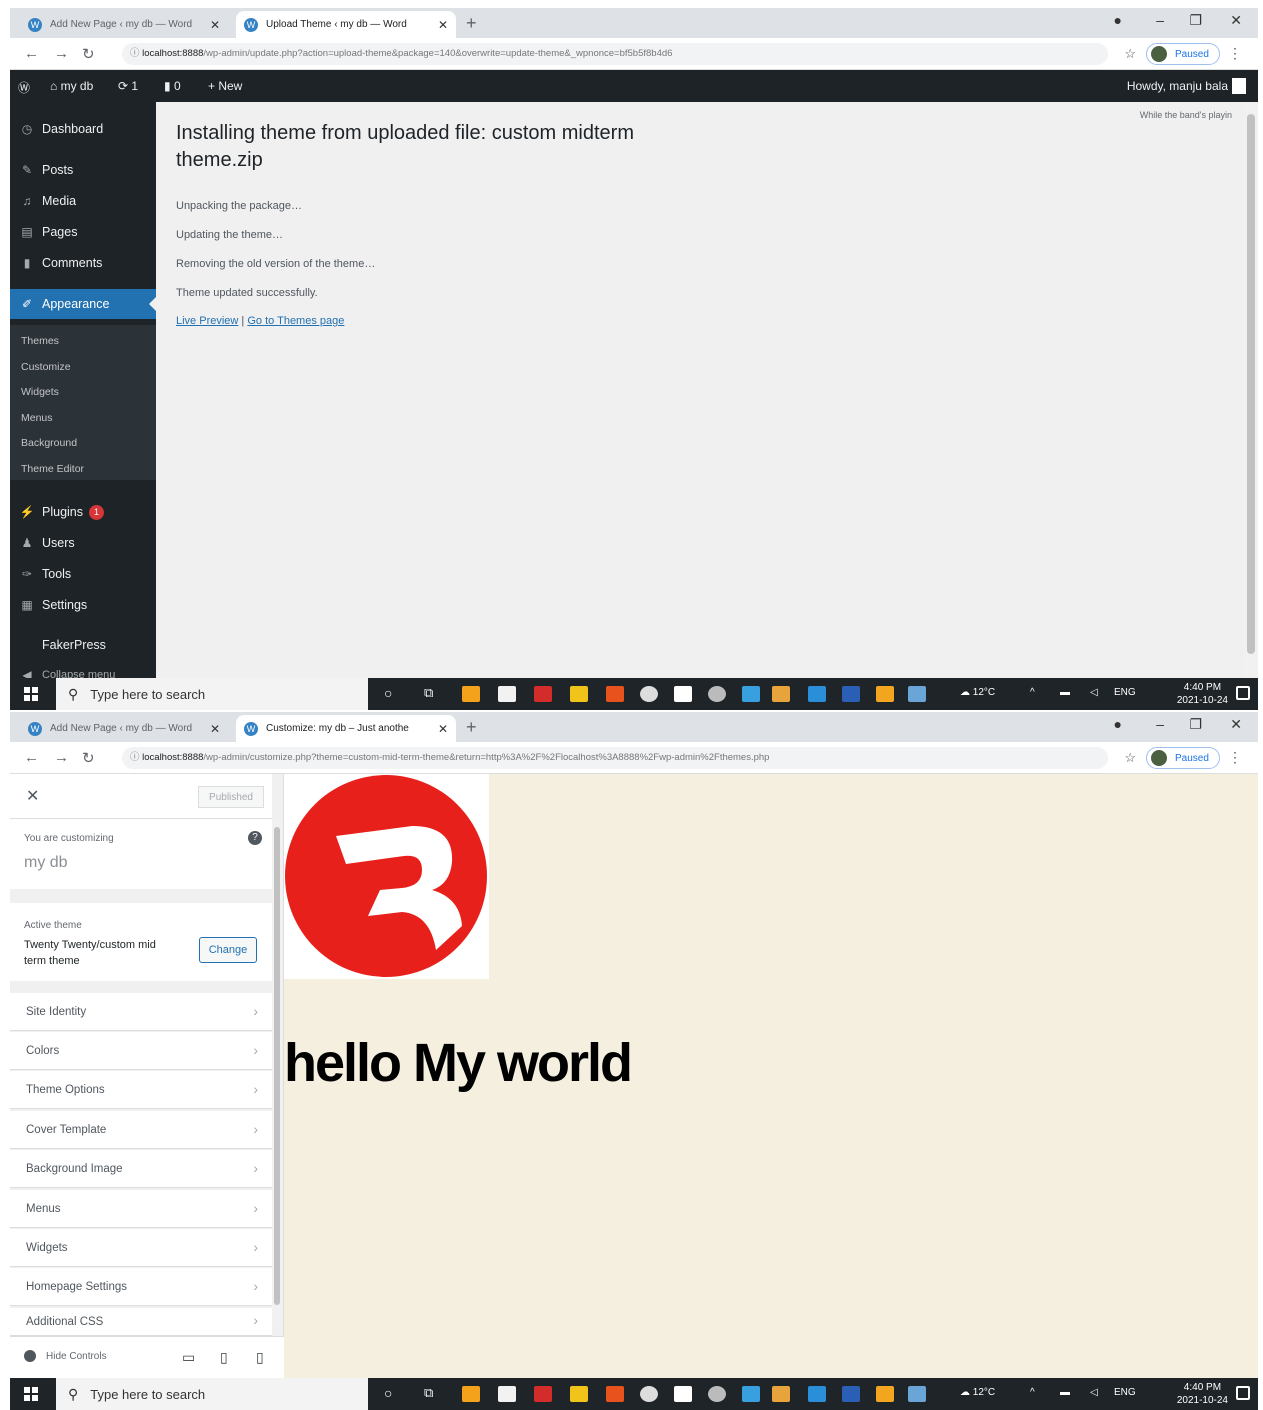 This screenshot has height=1410, width=1263. I want to click on mobile-preview-icon: ▯, so click(260, 1357).